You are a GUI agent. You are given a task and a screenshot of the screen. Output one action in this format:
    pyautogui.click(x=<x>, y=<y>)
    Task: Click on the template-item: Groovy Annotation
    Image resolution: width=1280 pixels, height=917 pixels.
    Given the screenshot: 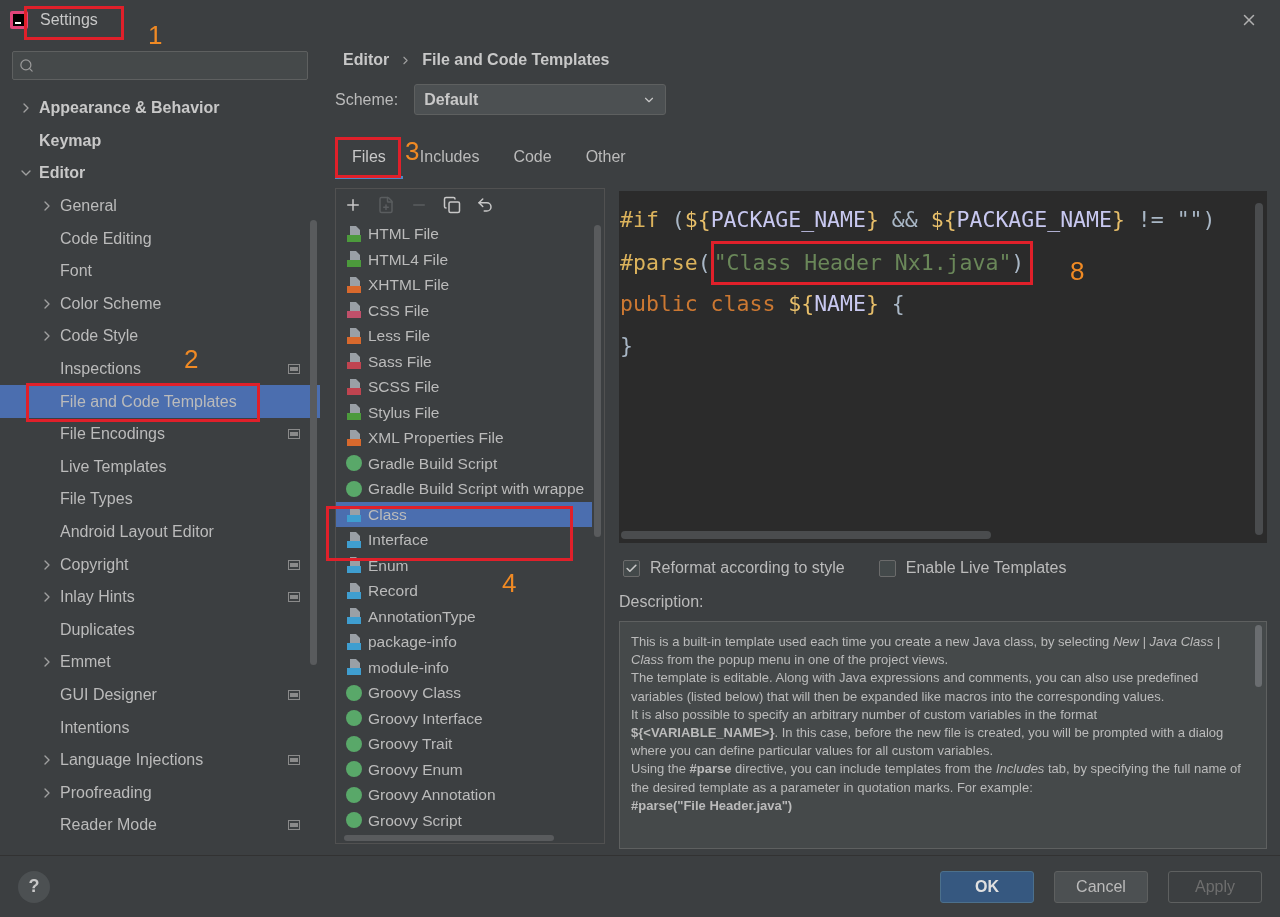 What is the action you would take?
    pyautogui.click(x=418, y=795)
    